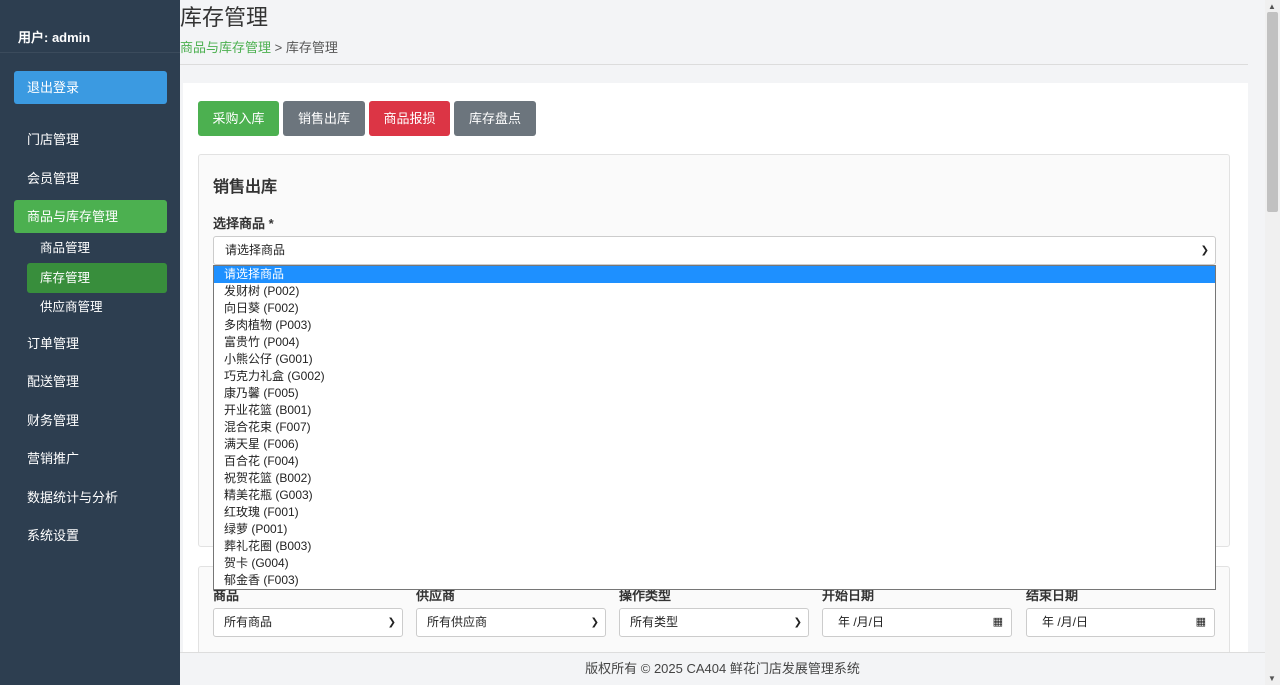  What do you see at coordinates (90, 420) in the screenshot?
I see `sidebar-item-finance: 财务管理` at bounding box center [90, 420].